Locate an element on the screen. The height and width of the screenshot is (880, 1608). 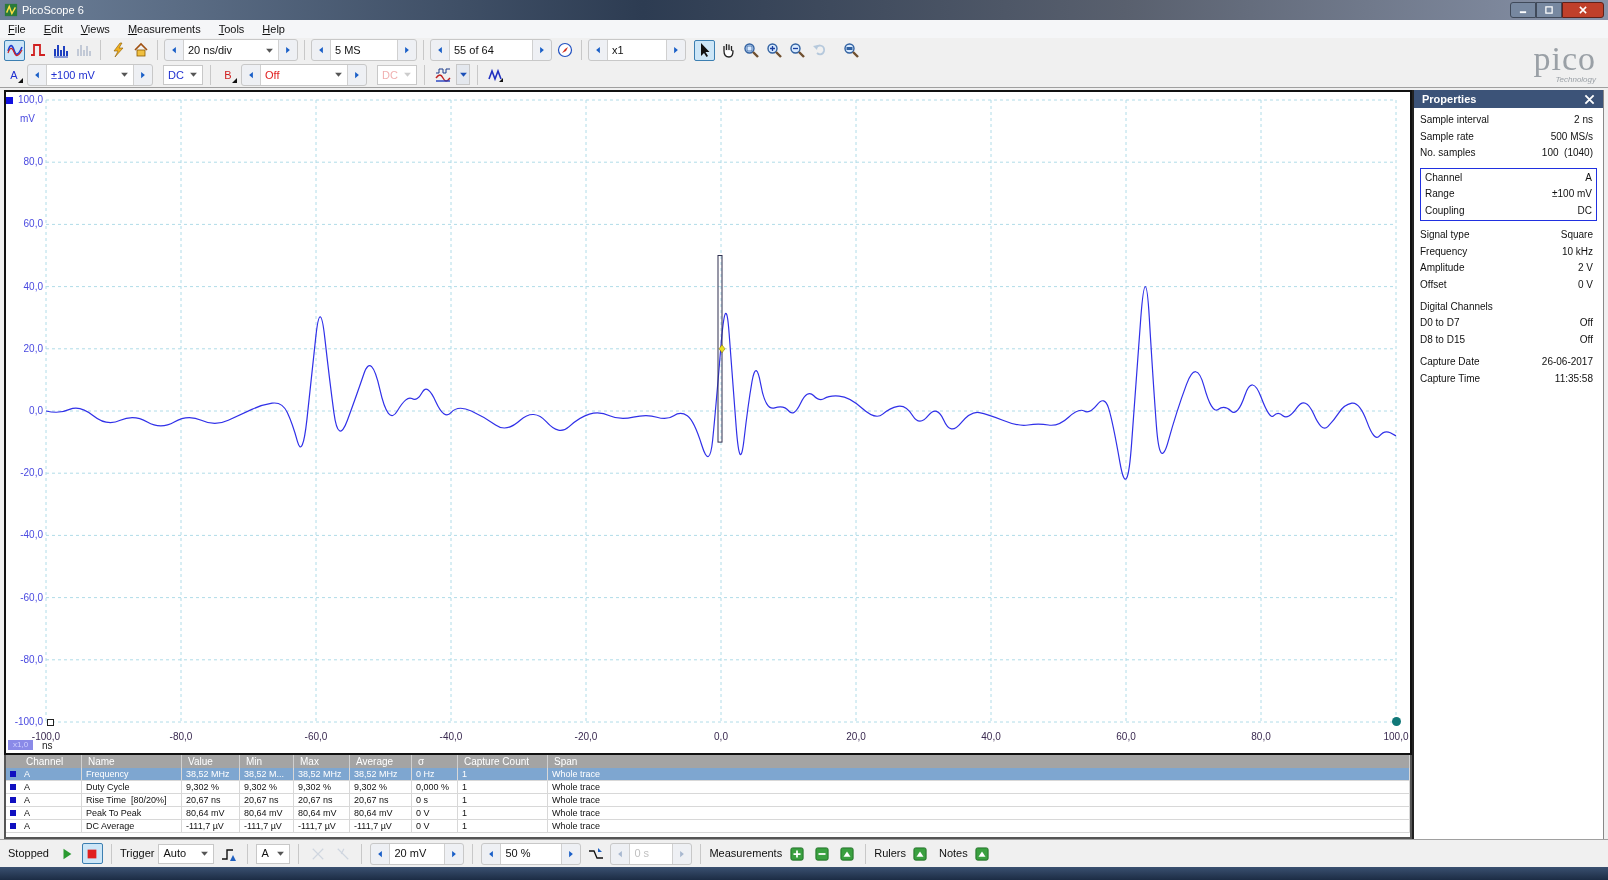
stop-button is located at coordinates (92, 853).